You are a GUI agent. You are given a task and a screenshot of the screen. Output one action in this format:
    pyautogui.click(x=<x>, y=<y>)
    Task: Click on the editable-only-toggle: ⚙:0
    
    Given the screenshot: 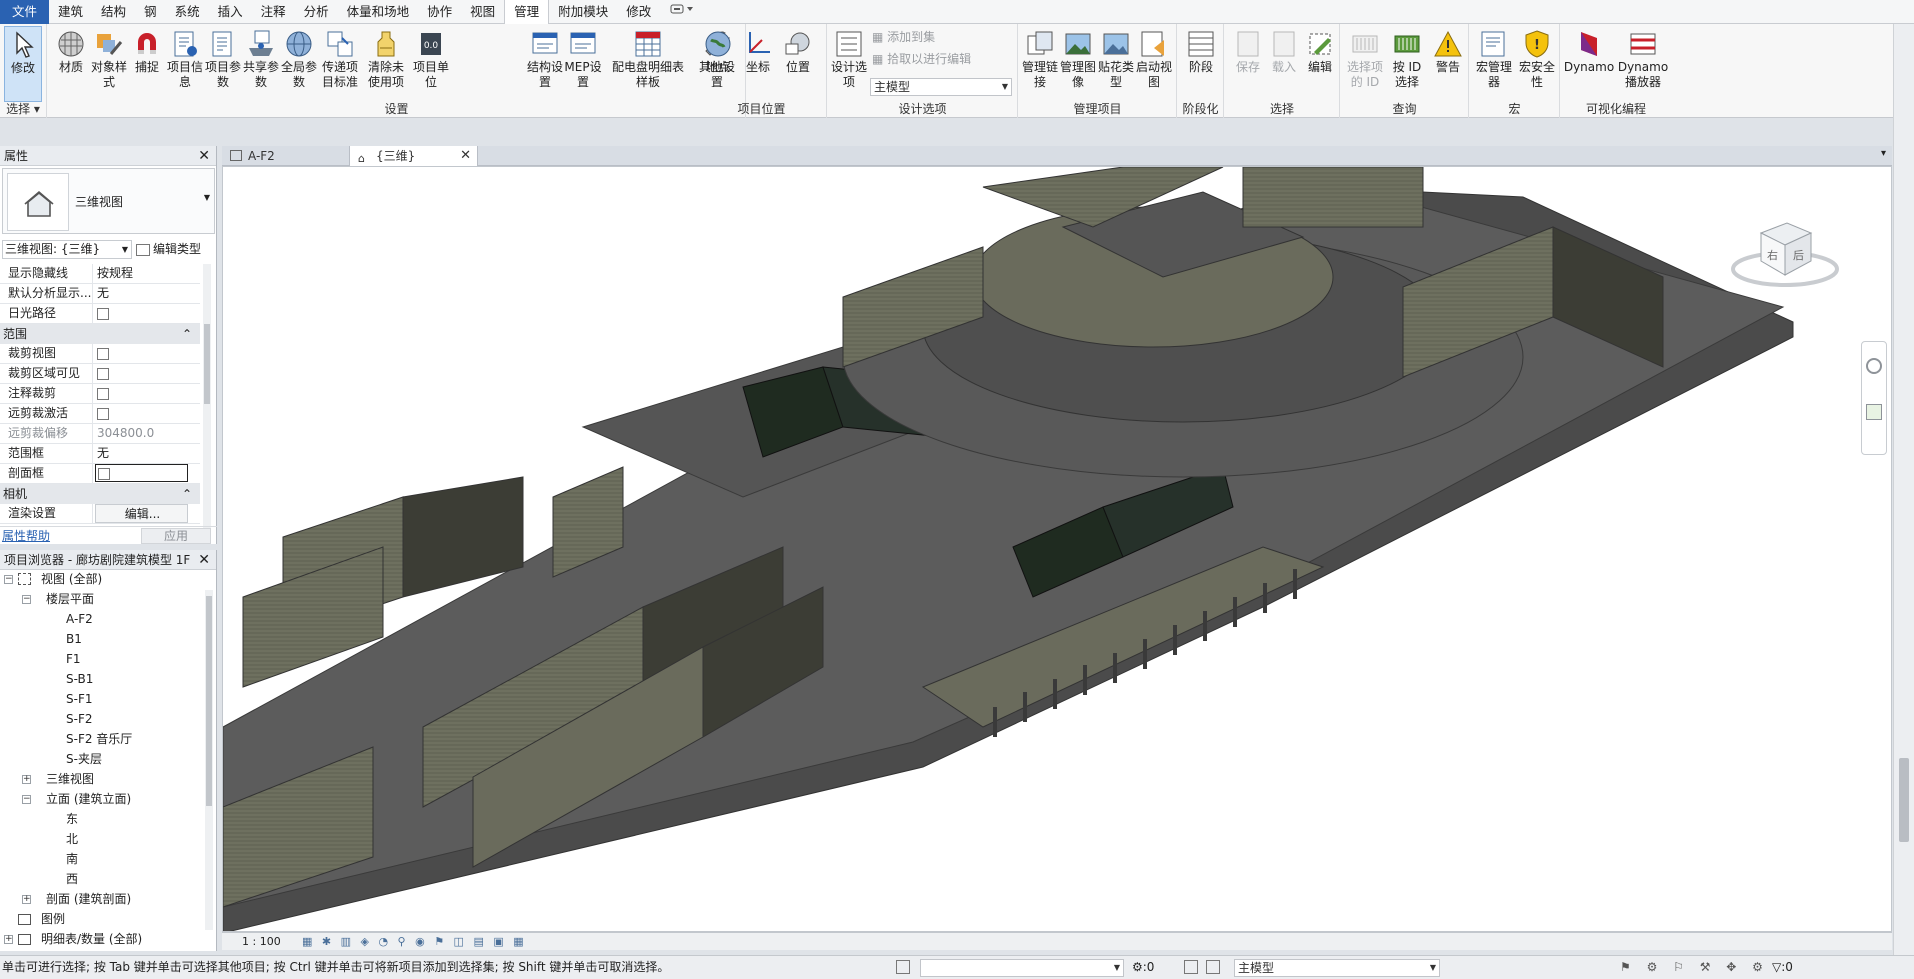 What is the action you would take?
    pyautogui.click(x=1143, y=967)
    